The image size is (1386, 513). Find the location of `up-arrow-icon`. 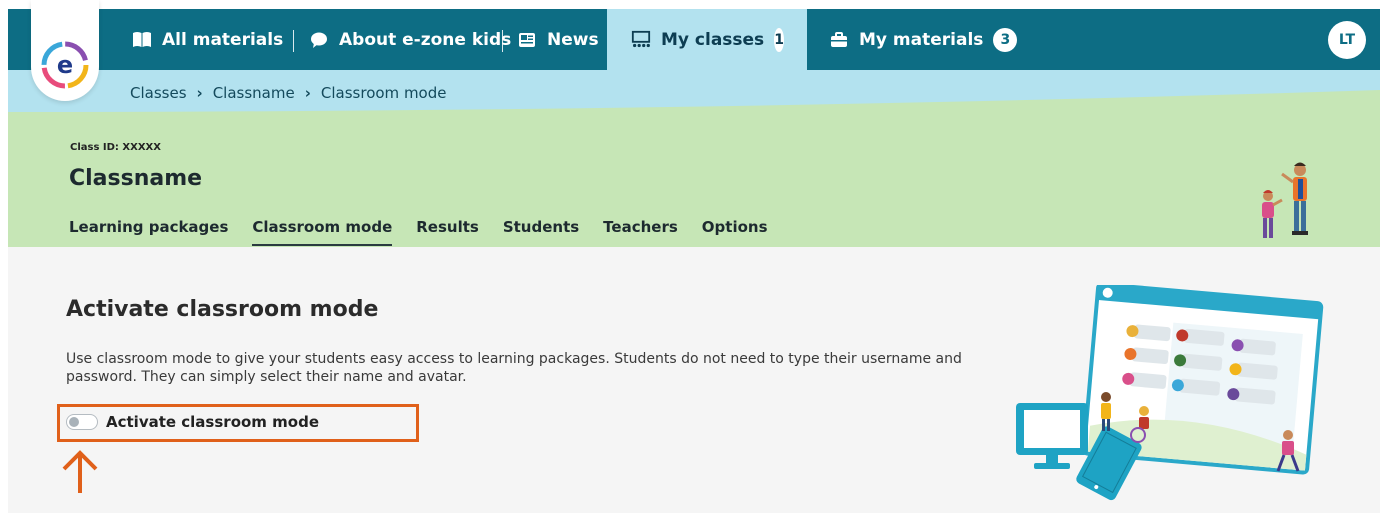

up-arrow-icon is located at coordinates (80, 471).